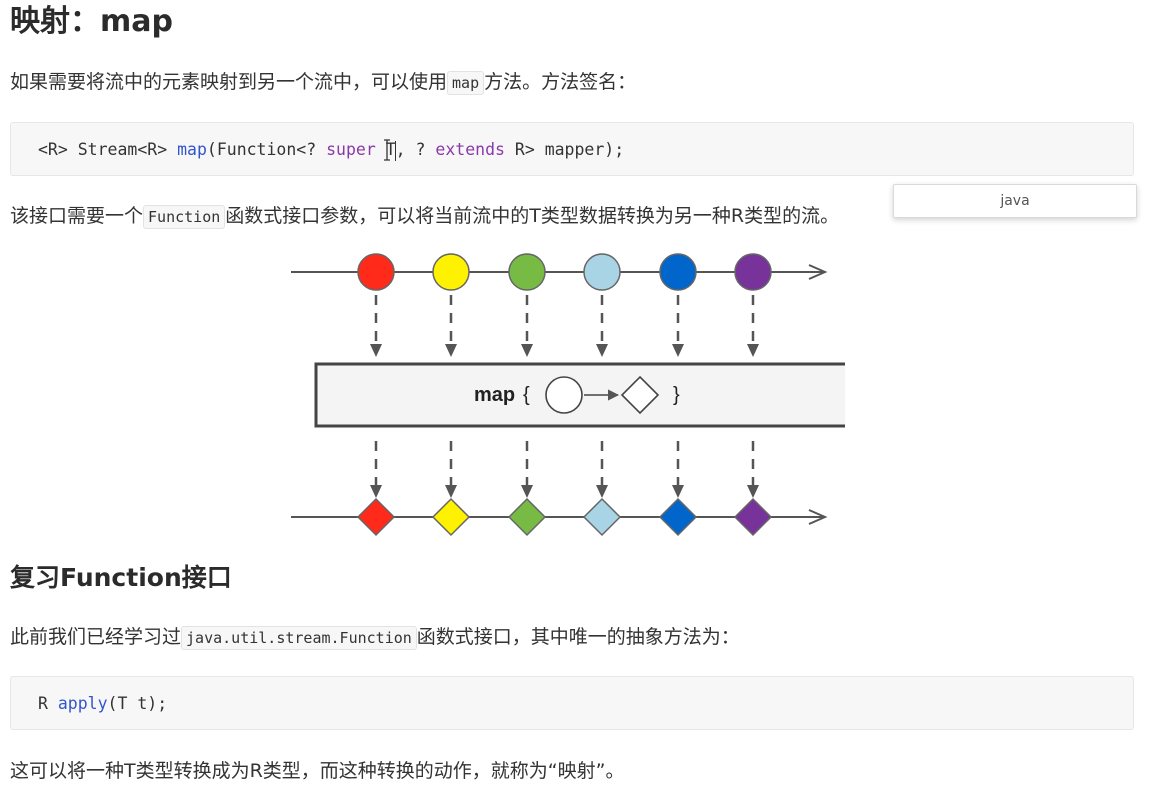  Describe the element at coordinates (470, 149) in the screenshot. I see `code-keyword-extends: extends` at that location.